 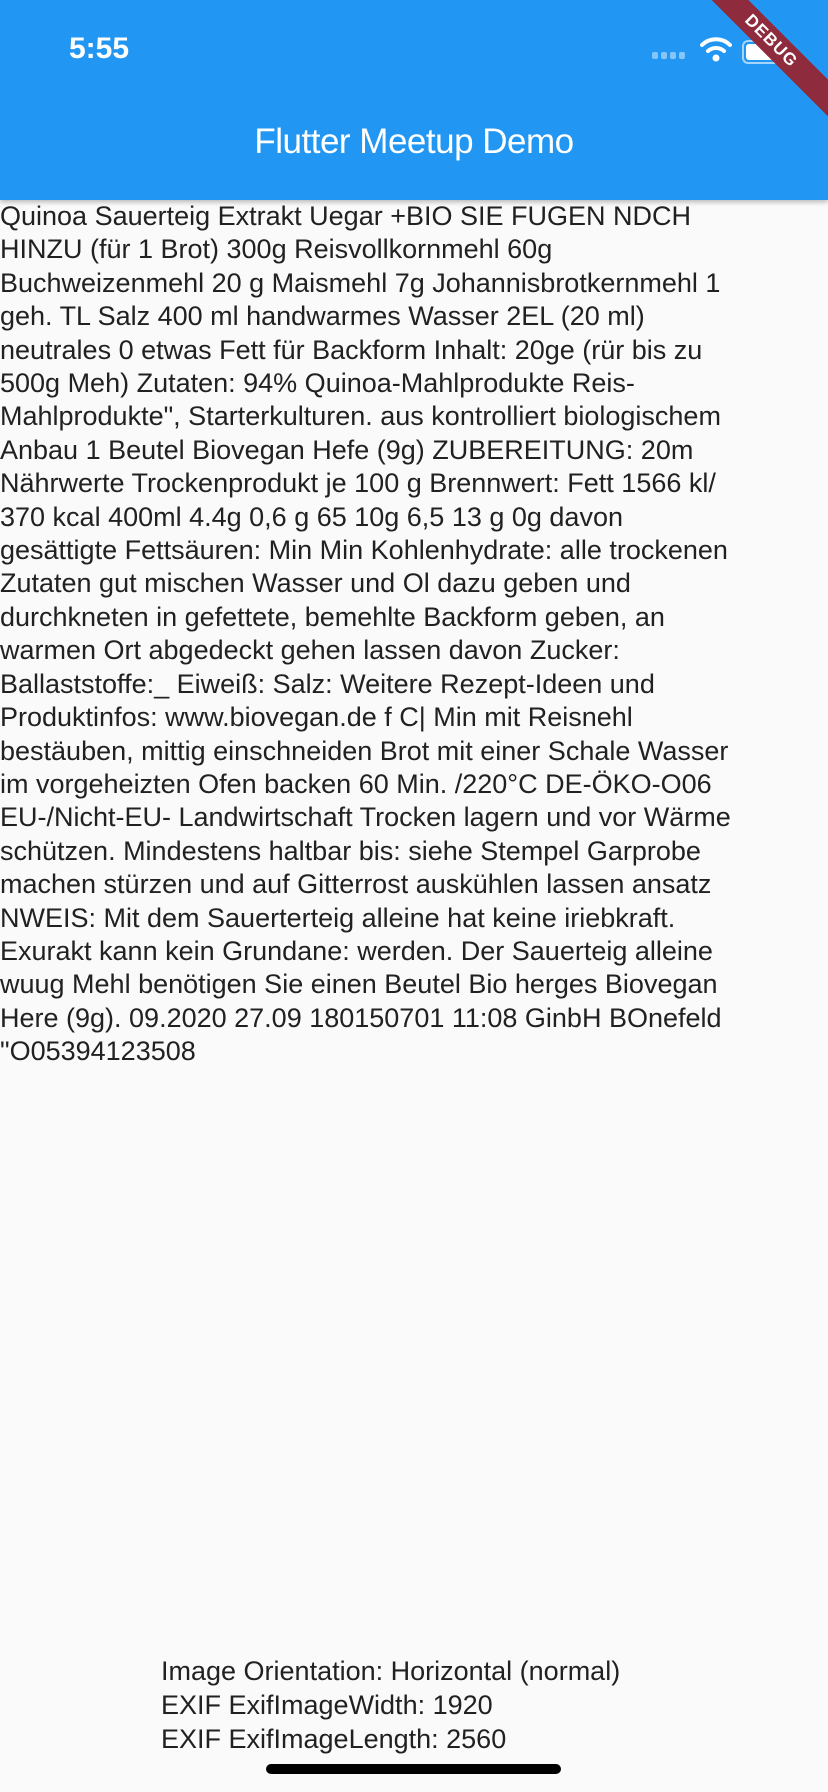 I want to click on status-time: 5:55, so click(x=99, y=48).